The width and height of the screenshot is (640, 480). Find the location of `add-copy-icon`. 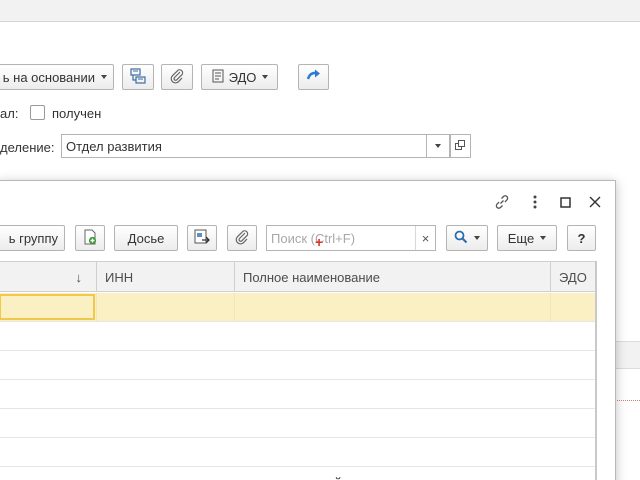

add-copy-icon is located at coordinates (90, 238).